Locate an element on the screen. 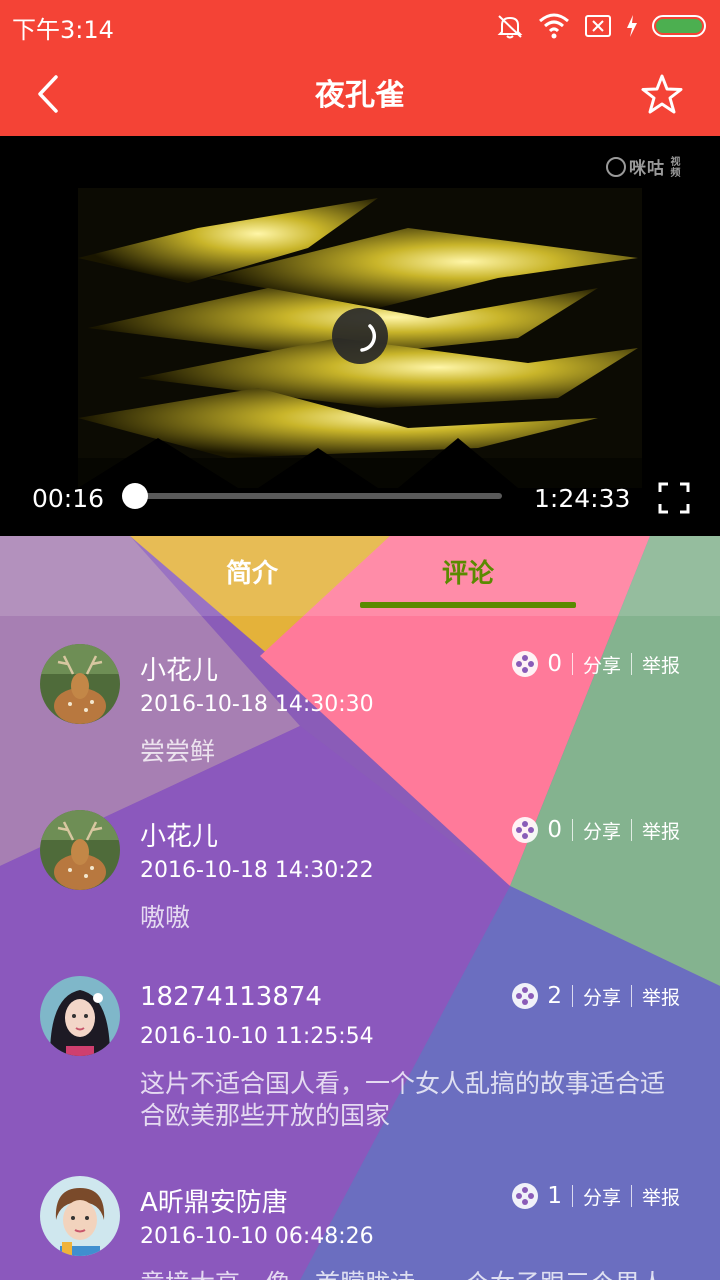 This screenshot has height=1280, width=720. star-outline-icon is located at coordinates (662, 94).